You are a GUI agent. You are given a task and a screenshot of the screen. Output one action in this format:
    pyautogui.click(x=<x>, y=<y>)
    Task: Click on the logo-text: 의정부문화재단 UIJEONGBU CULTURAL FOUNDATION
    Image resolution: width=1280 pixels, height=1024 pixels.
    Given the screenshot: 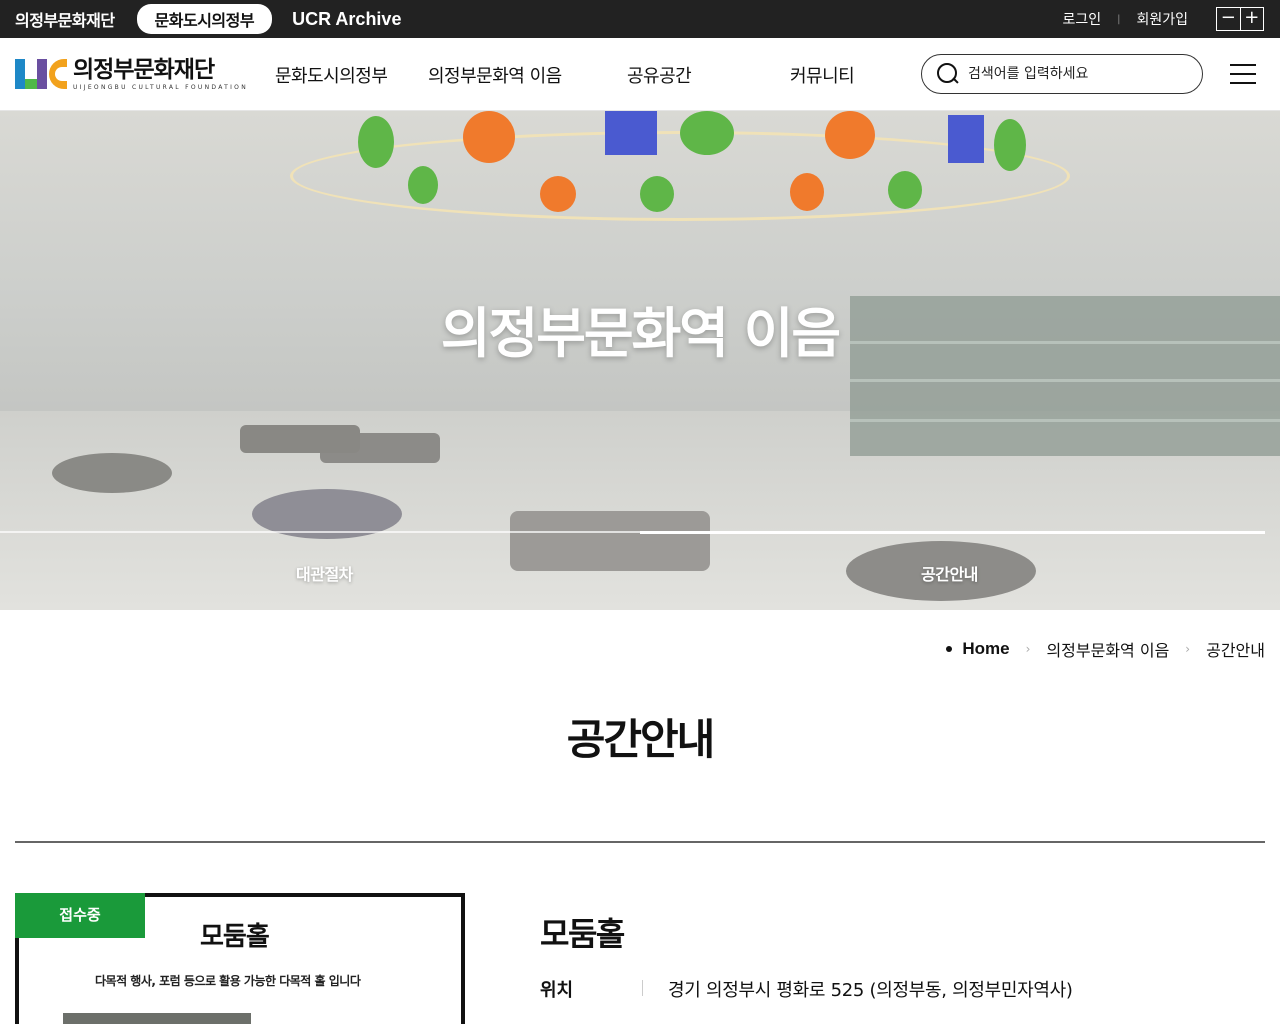 What is the action you would take?
    pyautogui.click(x=160, y=74)
    